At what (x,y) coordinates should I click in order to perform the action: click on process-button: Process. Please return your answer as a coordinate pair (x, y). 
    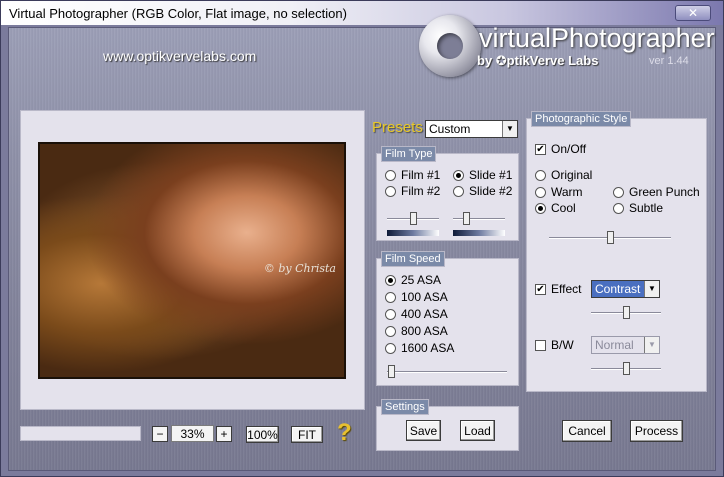
    Looking at the image, I should click on (656, 431).